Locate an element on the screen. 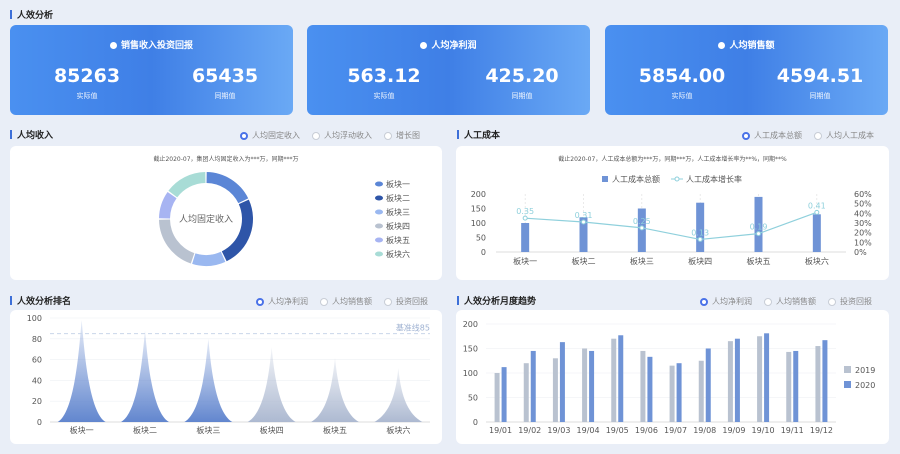 Image resolution: width=900 pixels, height=454 pixels. kpi-title: 人均销售额 is located at coordinates (746, 44).